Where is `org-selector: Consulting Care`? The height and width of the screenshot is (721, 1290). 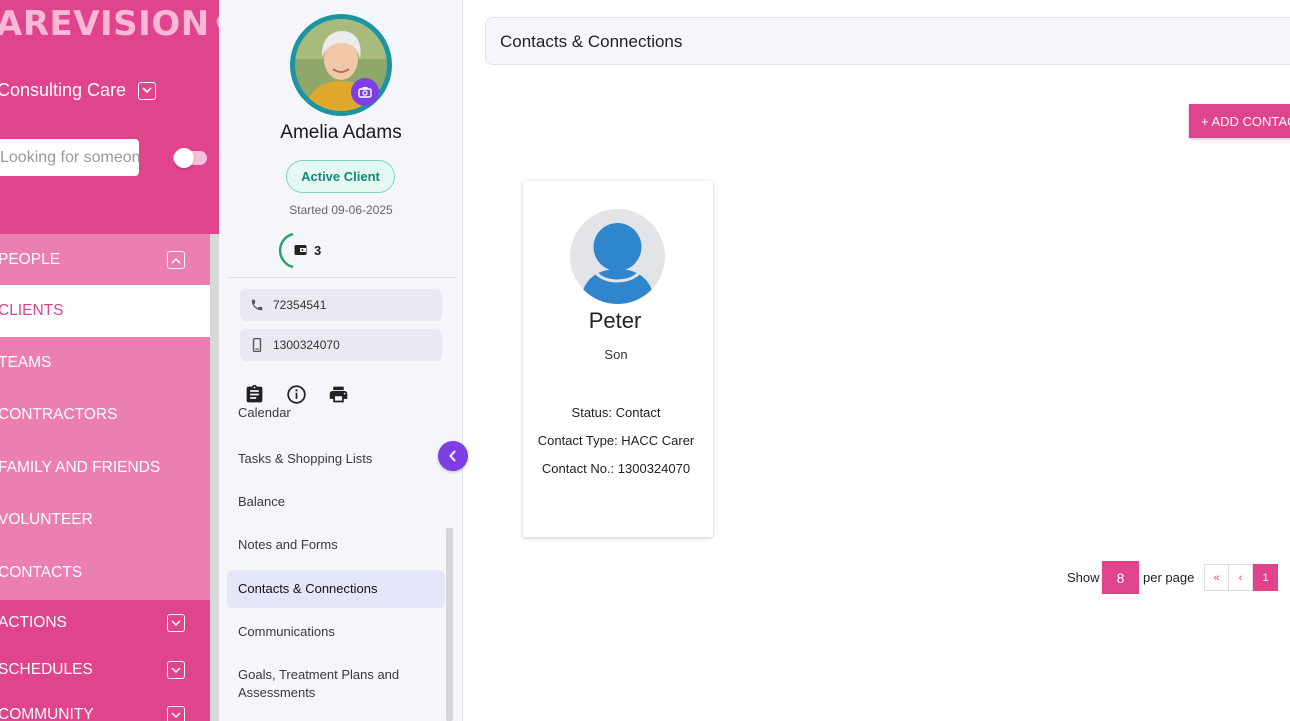 org-selector: Consulting Care is located at coordinates (78, 90).